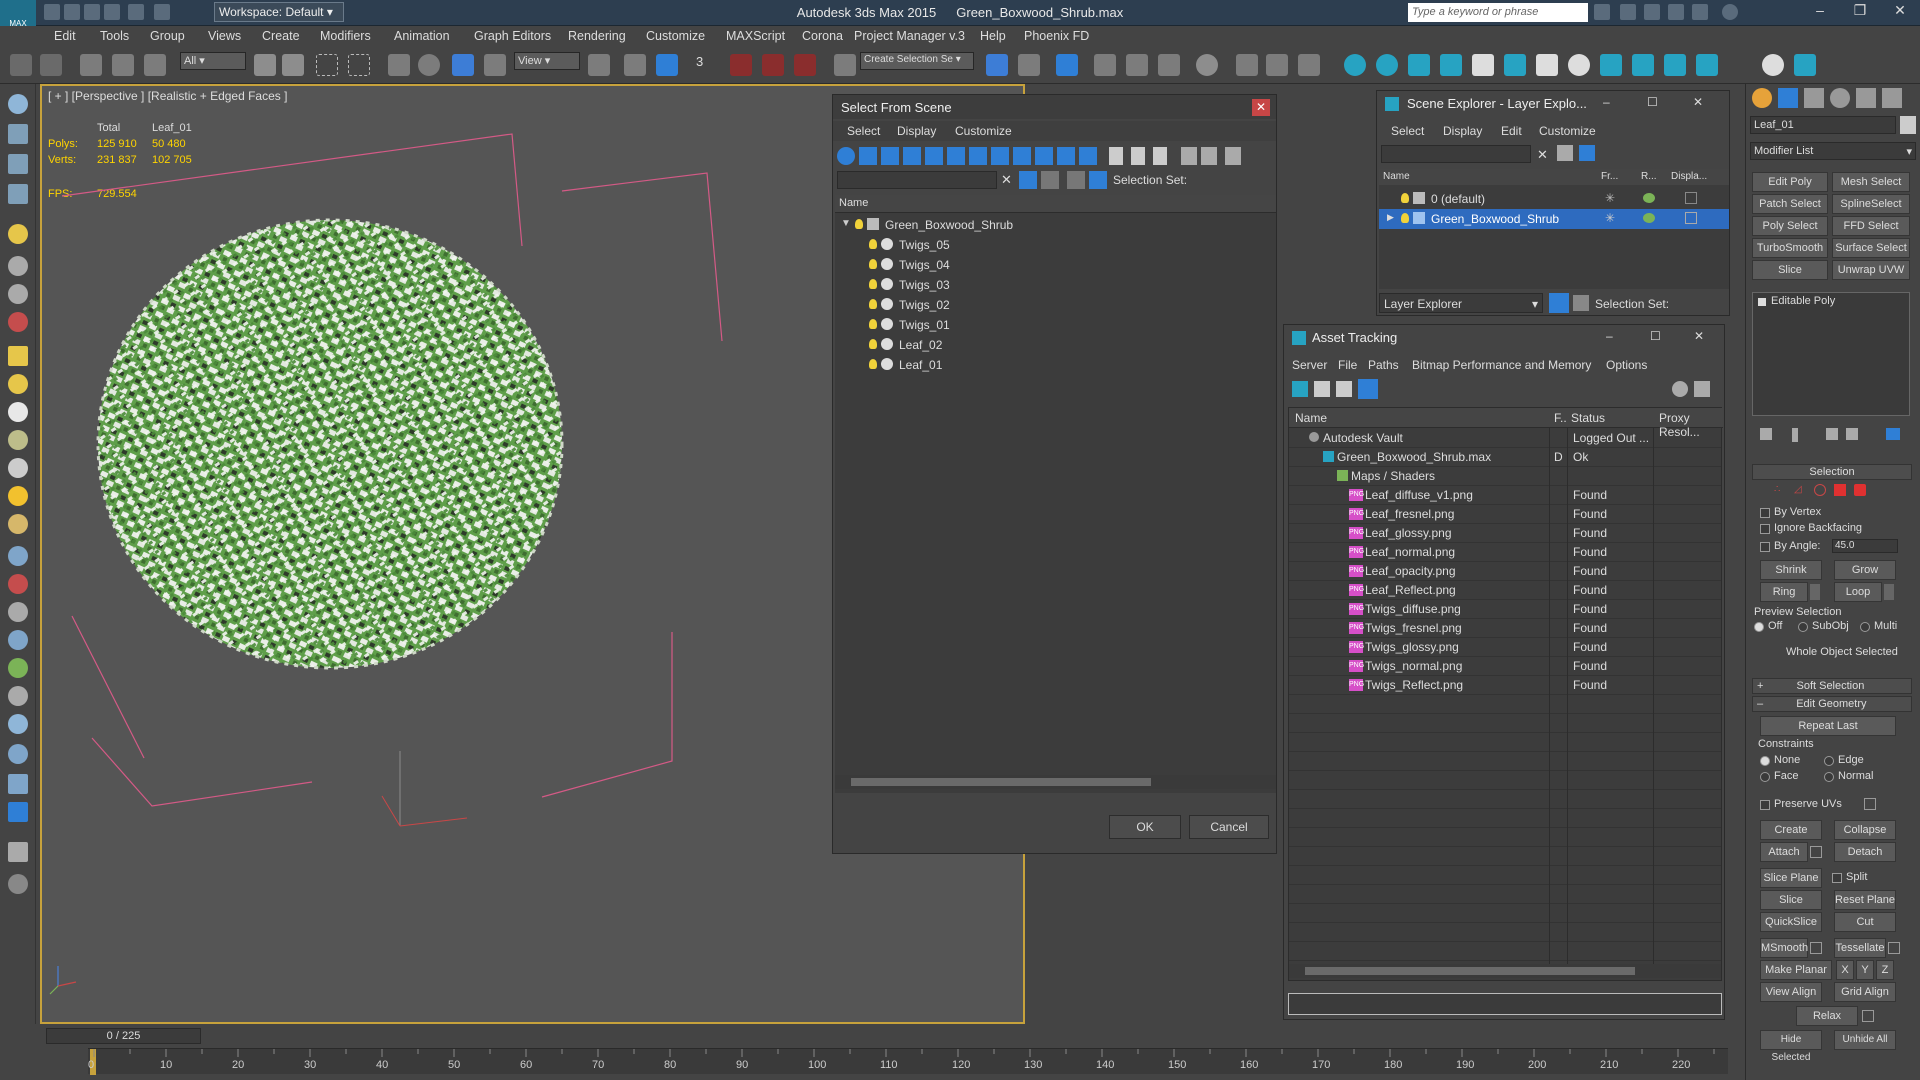  What do you see at coordinates (1588, 418) in the screenshot?
I see `at-col-status: Status` at bounding box center [1588, 418].